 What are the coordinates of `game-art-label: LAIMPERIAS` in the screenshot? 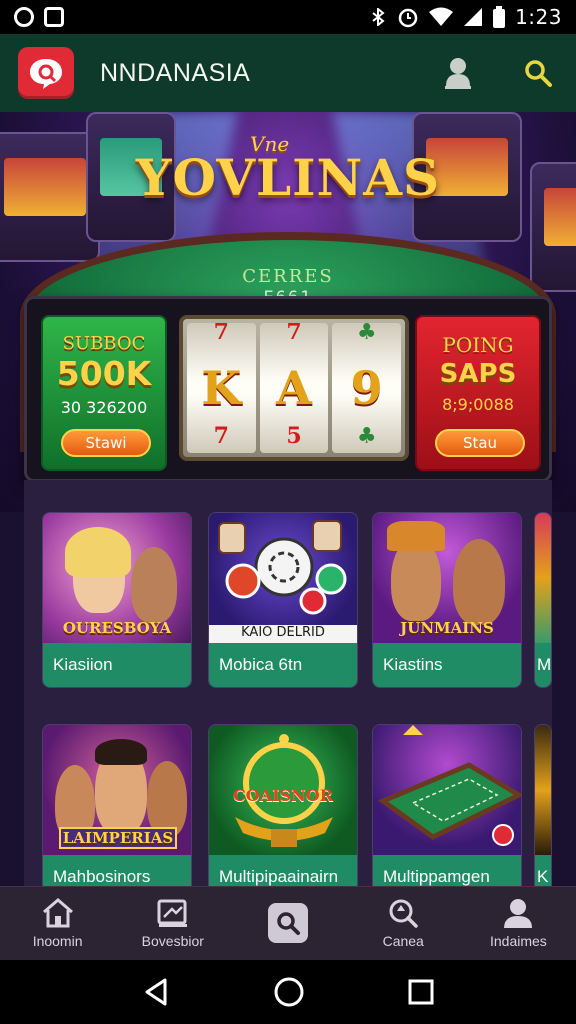 It's located at (118, 838).